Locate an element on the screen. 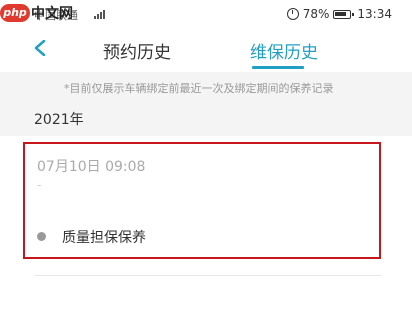 The height and width of the screenshot is (325, 412). alarm-icon is located at coordinates (292, 14).